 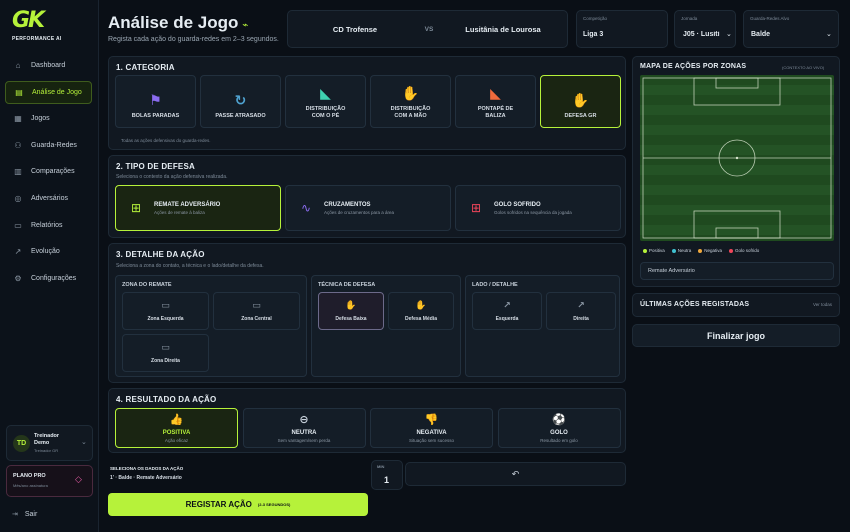 What do you see at coordinates (176, 420) in the screenshot?
I see `thumbs-up-icon: 👍` at bounding box center [176, 420].